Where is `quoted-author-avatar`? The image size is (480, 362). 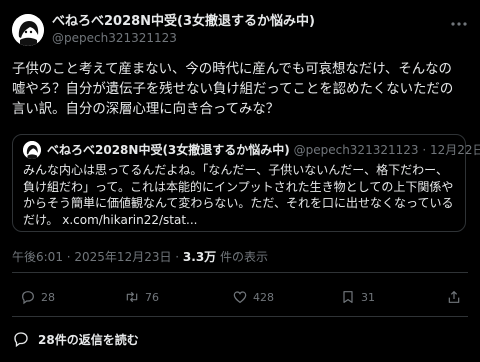 quoted-author-avatar is located at coordinates (32, 150).